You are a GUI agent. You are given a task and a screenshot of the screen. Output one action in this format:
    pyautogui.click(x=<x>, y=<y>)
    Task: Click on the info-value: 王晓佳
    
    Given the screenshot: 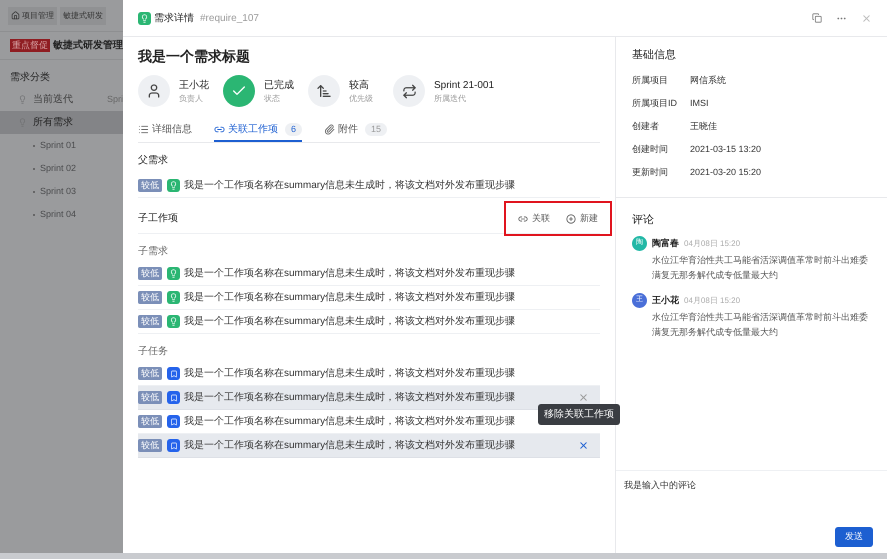 What is the action you would take?
    pyautogui.click(x=703, y=127)
    